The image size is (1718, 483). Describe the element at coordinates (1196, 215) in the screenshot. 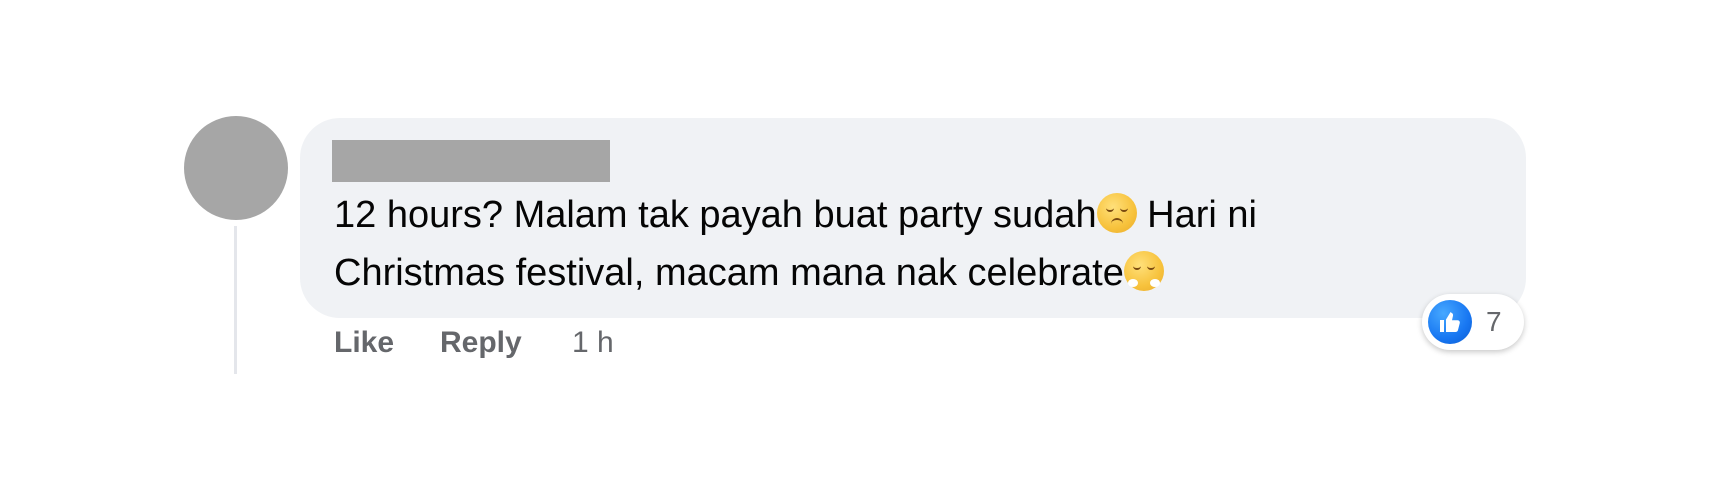

I see `comment-text-line1-cont: Hari ni` at that location.